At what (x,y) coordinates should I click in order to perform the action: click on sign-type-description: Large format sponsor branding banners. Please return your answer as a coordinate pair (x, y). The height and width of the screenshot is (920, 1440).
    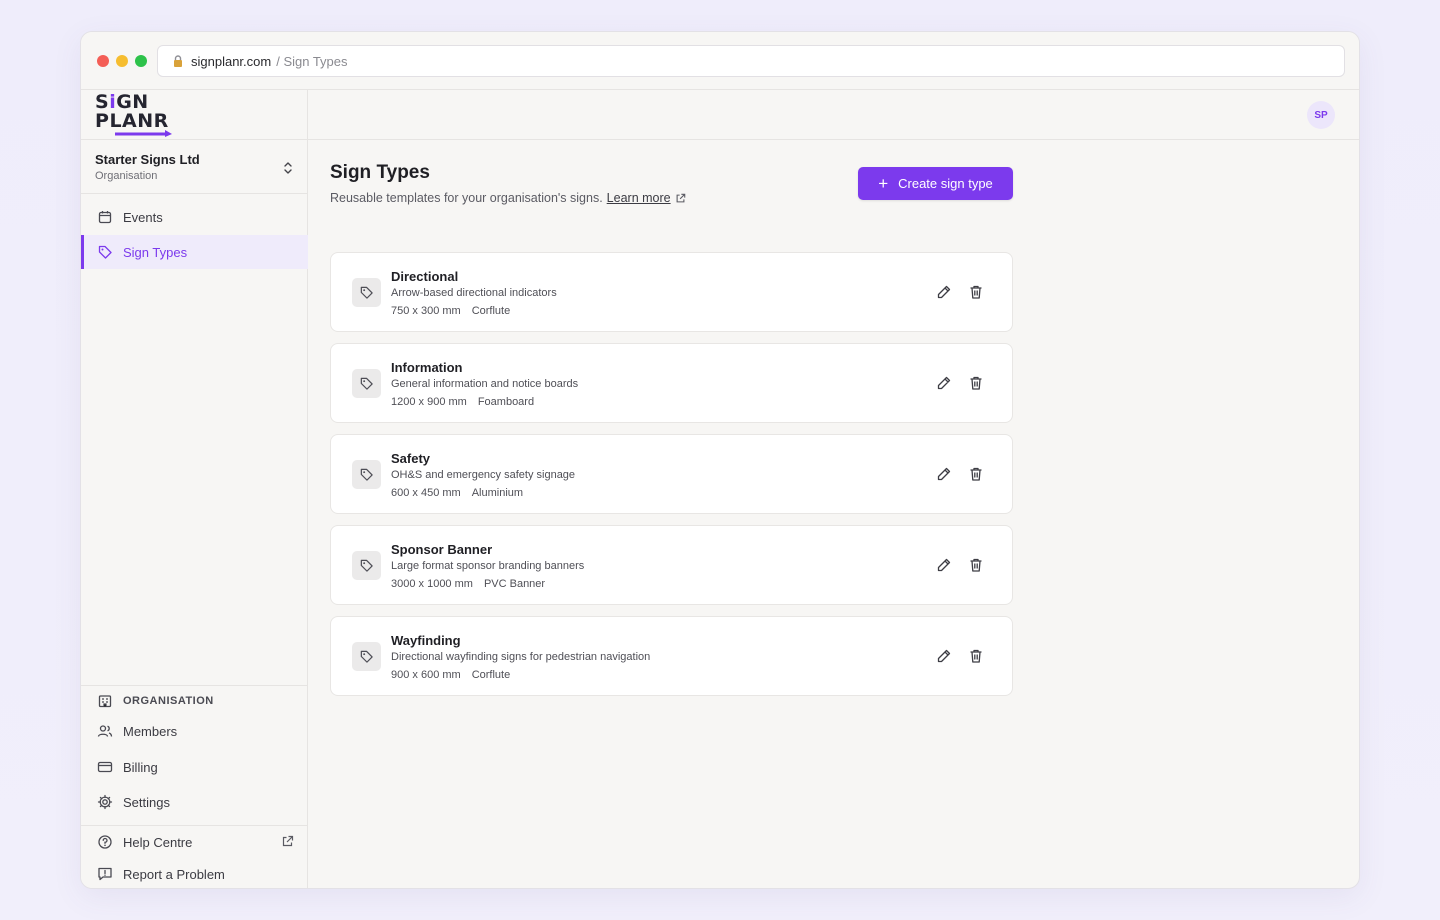
    Looking at the image, I should click on (488, 566).